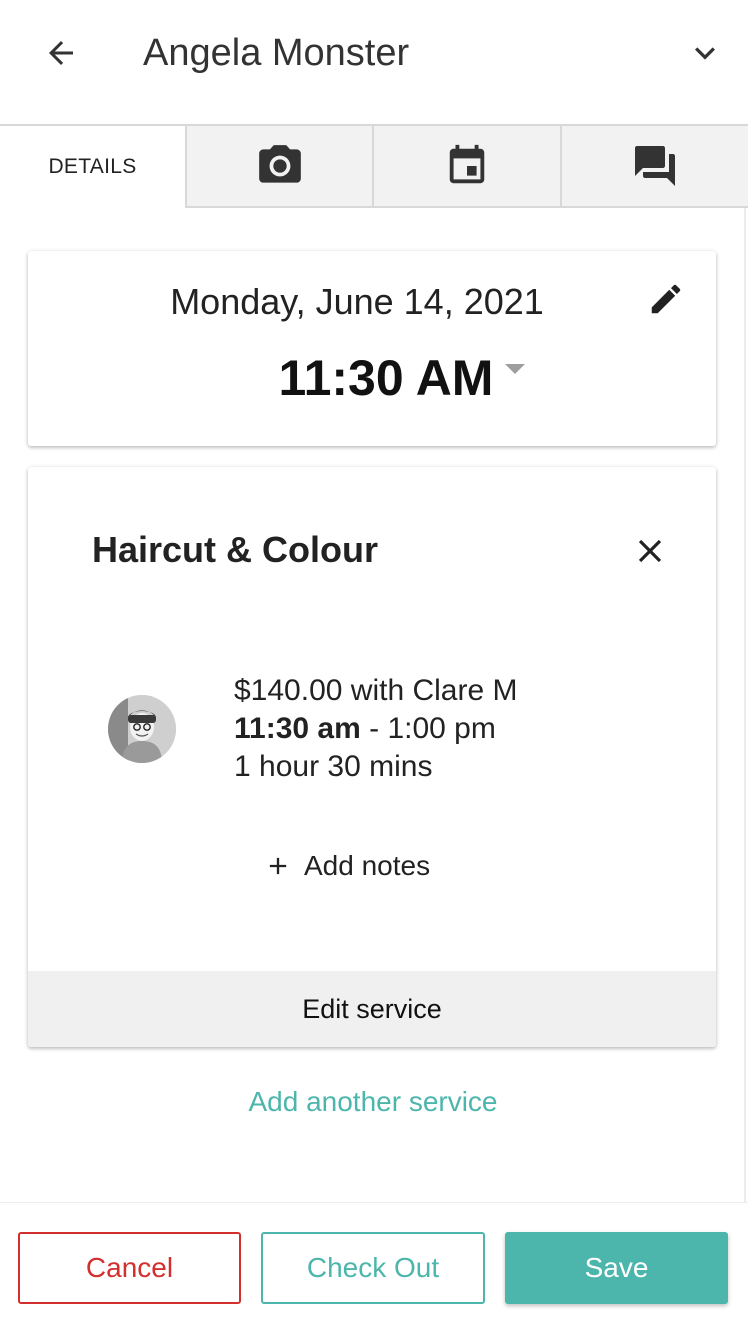  I want to click on time-selector: 11:30 AM, so click(372, 378).